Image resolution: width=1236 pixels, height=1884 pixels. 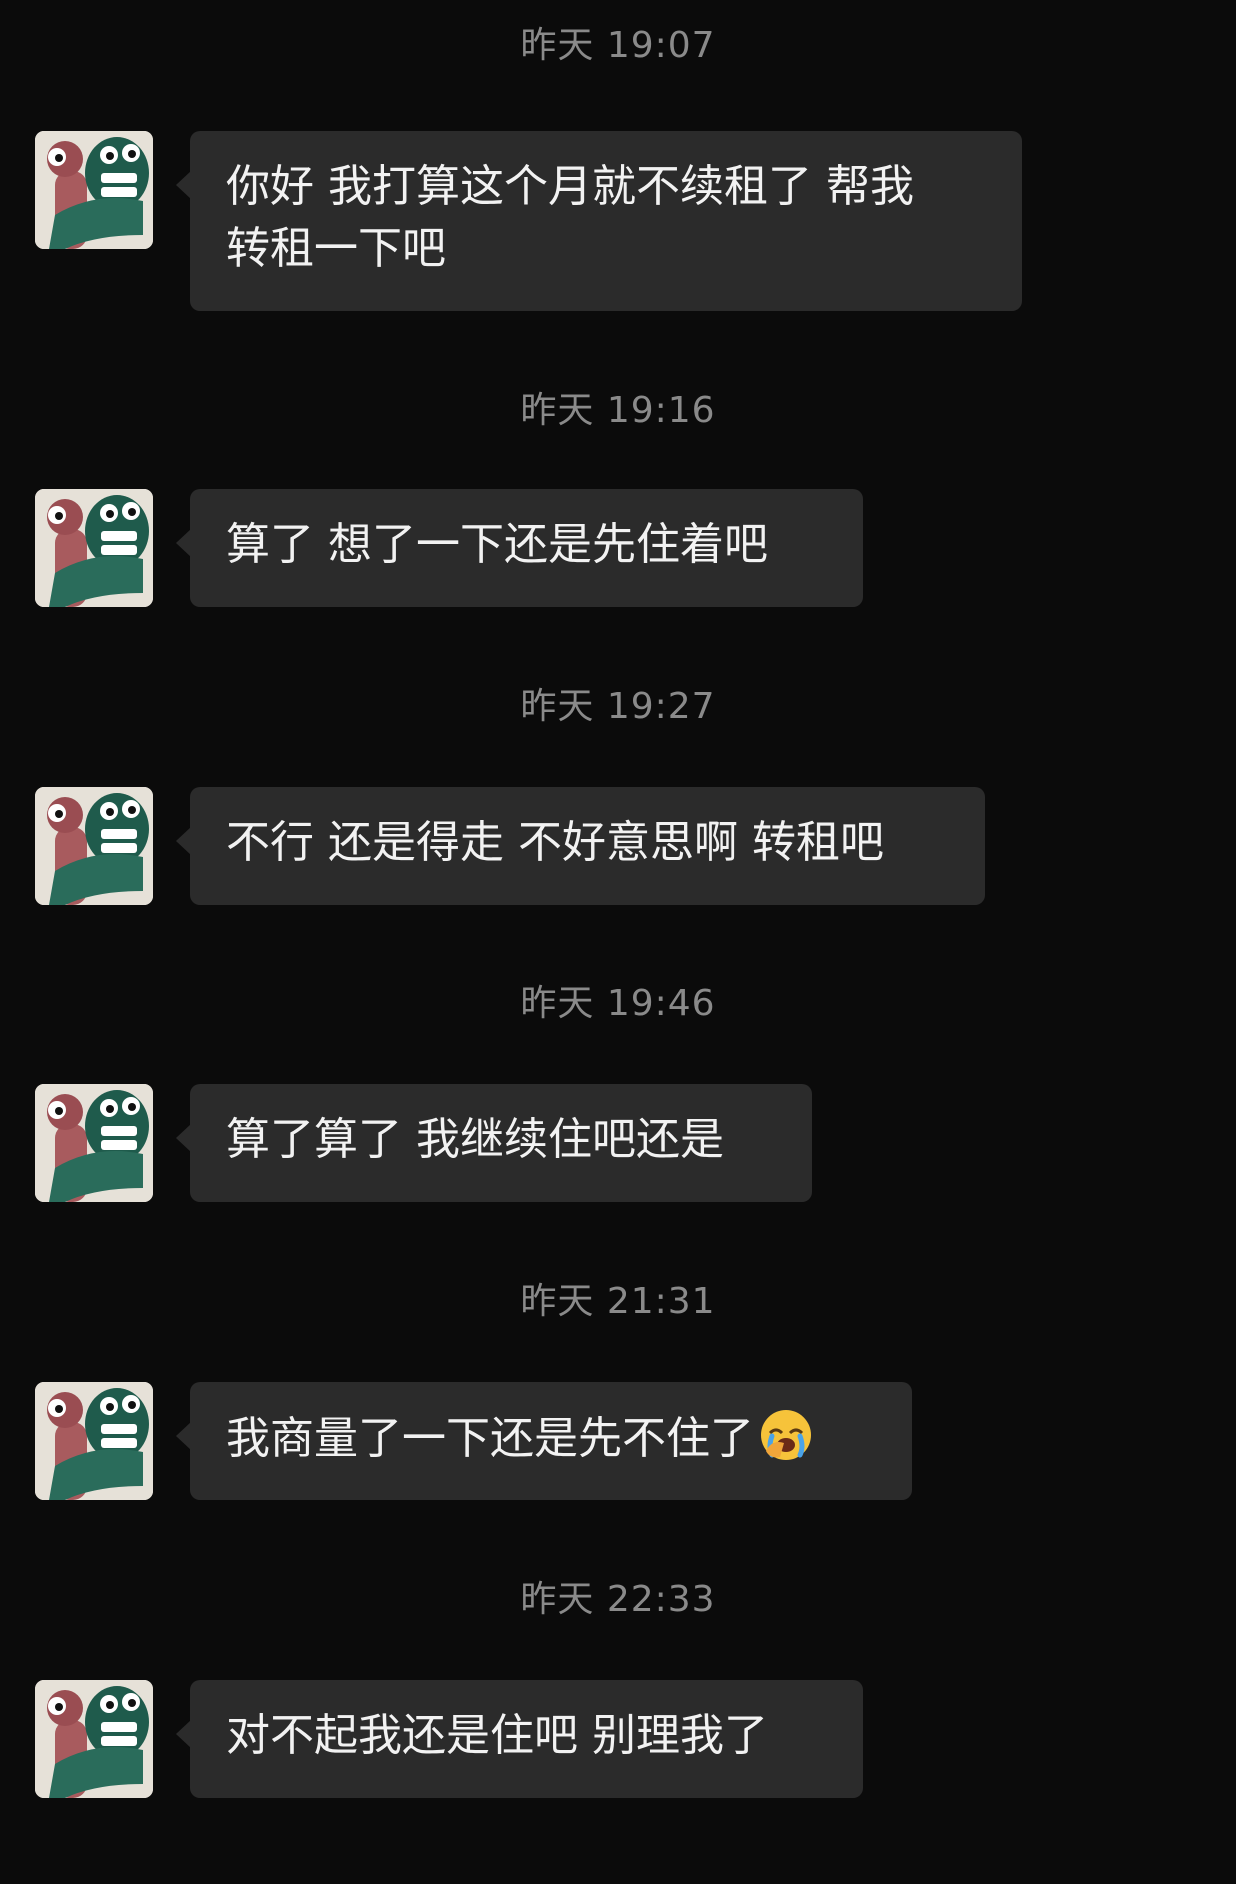 I want to click on message-text: 对不起我还是住吧 别理我了, so click(x=497, y=1735).